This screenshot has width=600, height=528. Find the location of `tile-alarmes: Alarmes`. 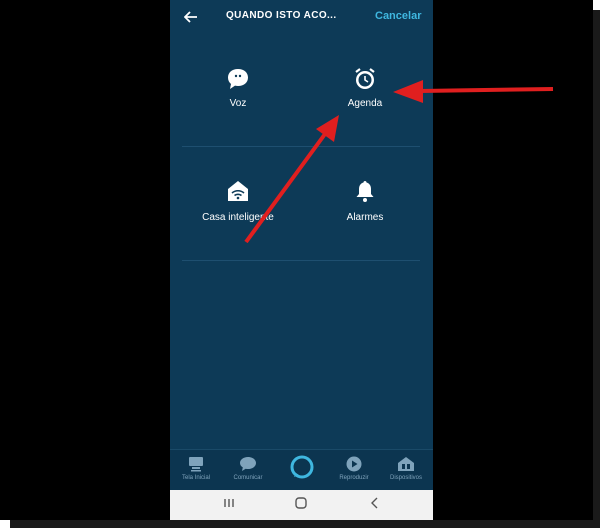

tile-alarmes: Alarmes is located at coordinates (365, 217).